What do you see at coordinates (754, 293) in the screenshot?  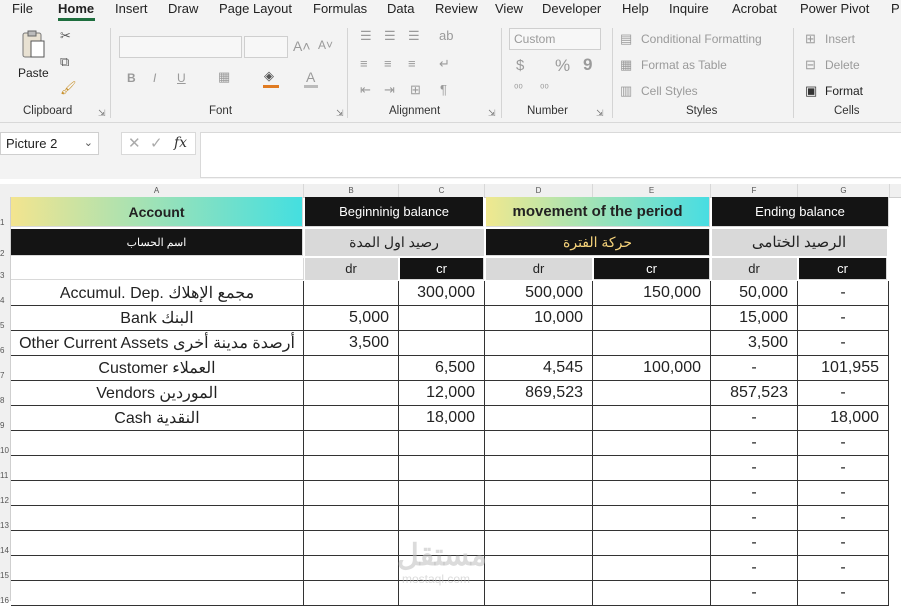 I see `cell-ending-dr: 50,000` at bounding box center [754, 293].